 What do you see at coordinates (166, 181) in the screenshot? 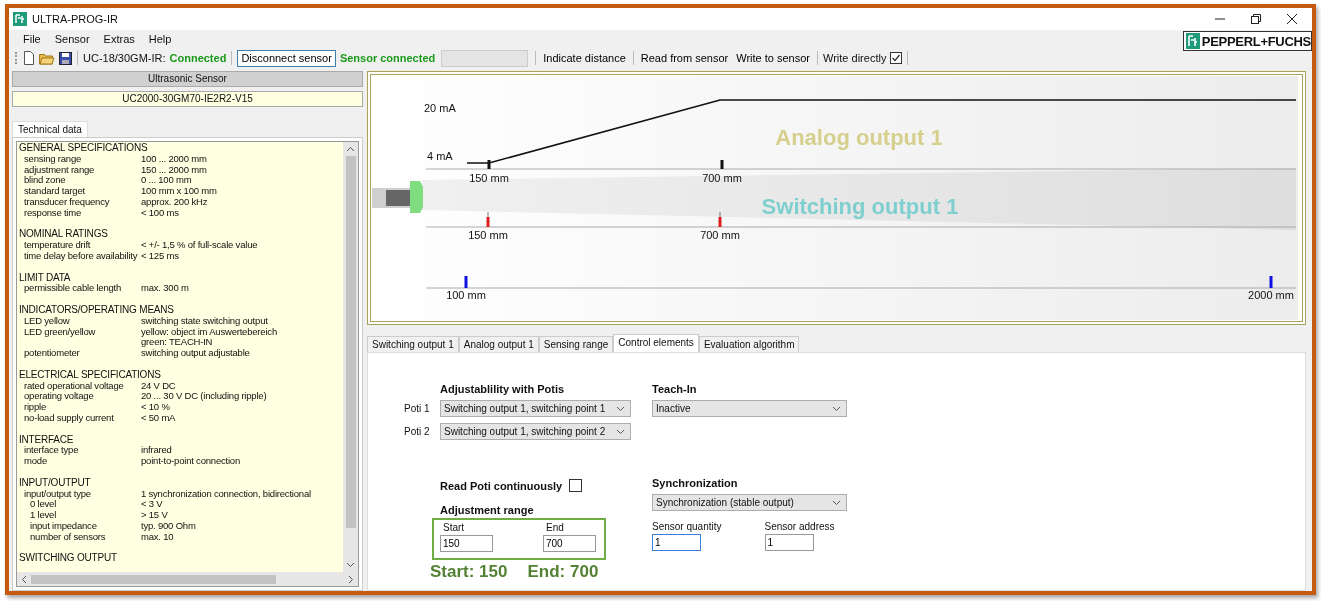
I see `spec-value: 0 ... 100 mm` at bounding box center [166, 181].